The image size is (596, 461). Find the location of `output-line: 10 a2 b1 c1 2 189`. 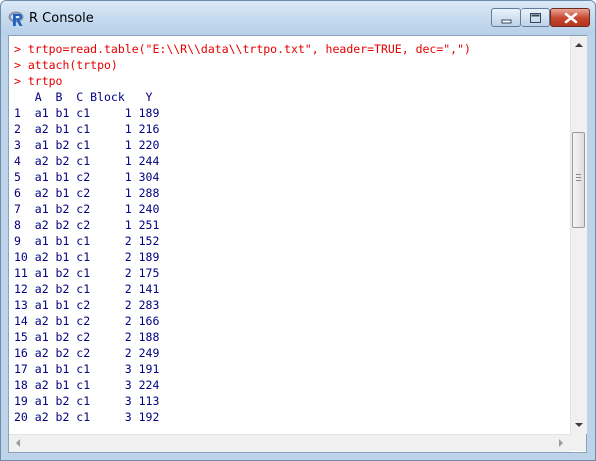

output-line: 10 a2 b1 c1 2 189 is located at coordinates (87, 257).